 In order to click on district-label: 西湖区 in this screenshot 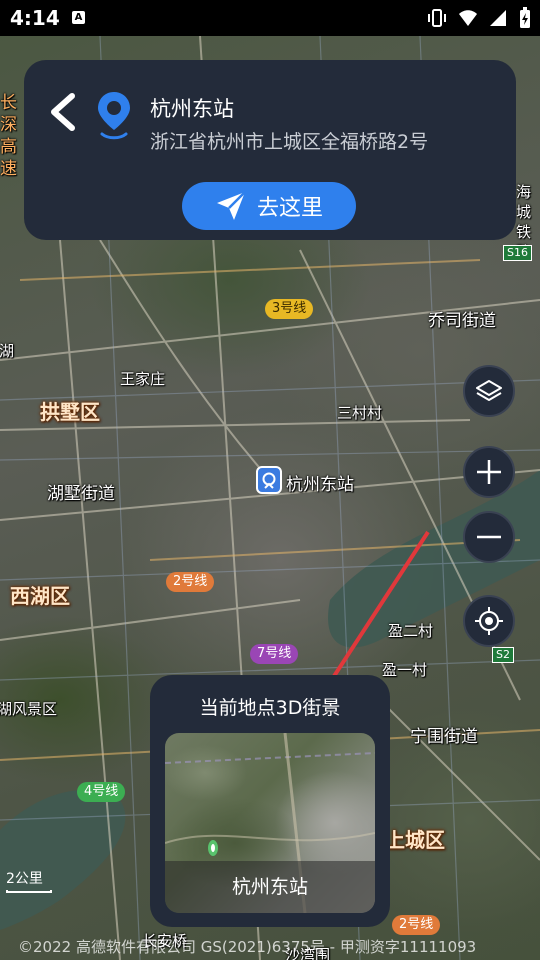, I will do `click(40, 596)`.